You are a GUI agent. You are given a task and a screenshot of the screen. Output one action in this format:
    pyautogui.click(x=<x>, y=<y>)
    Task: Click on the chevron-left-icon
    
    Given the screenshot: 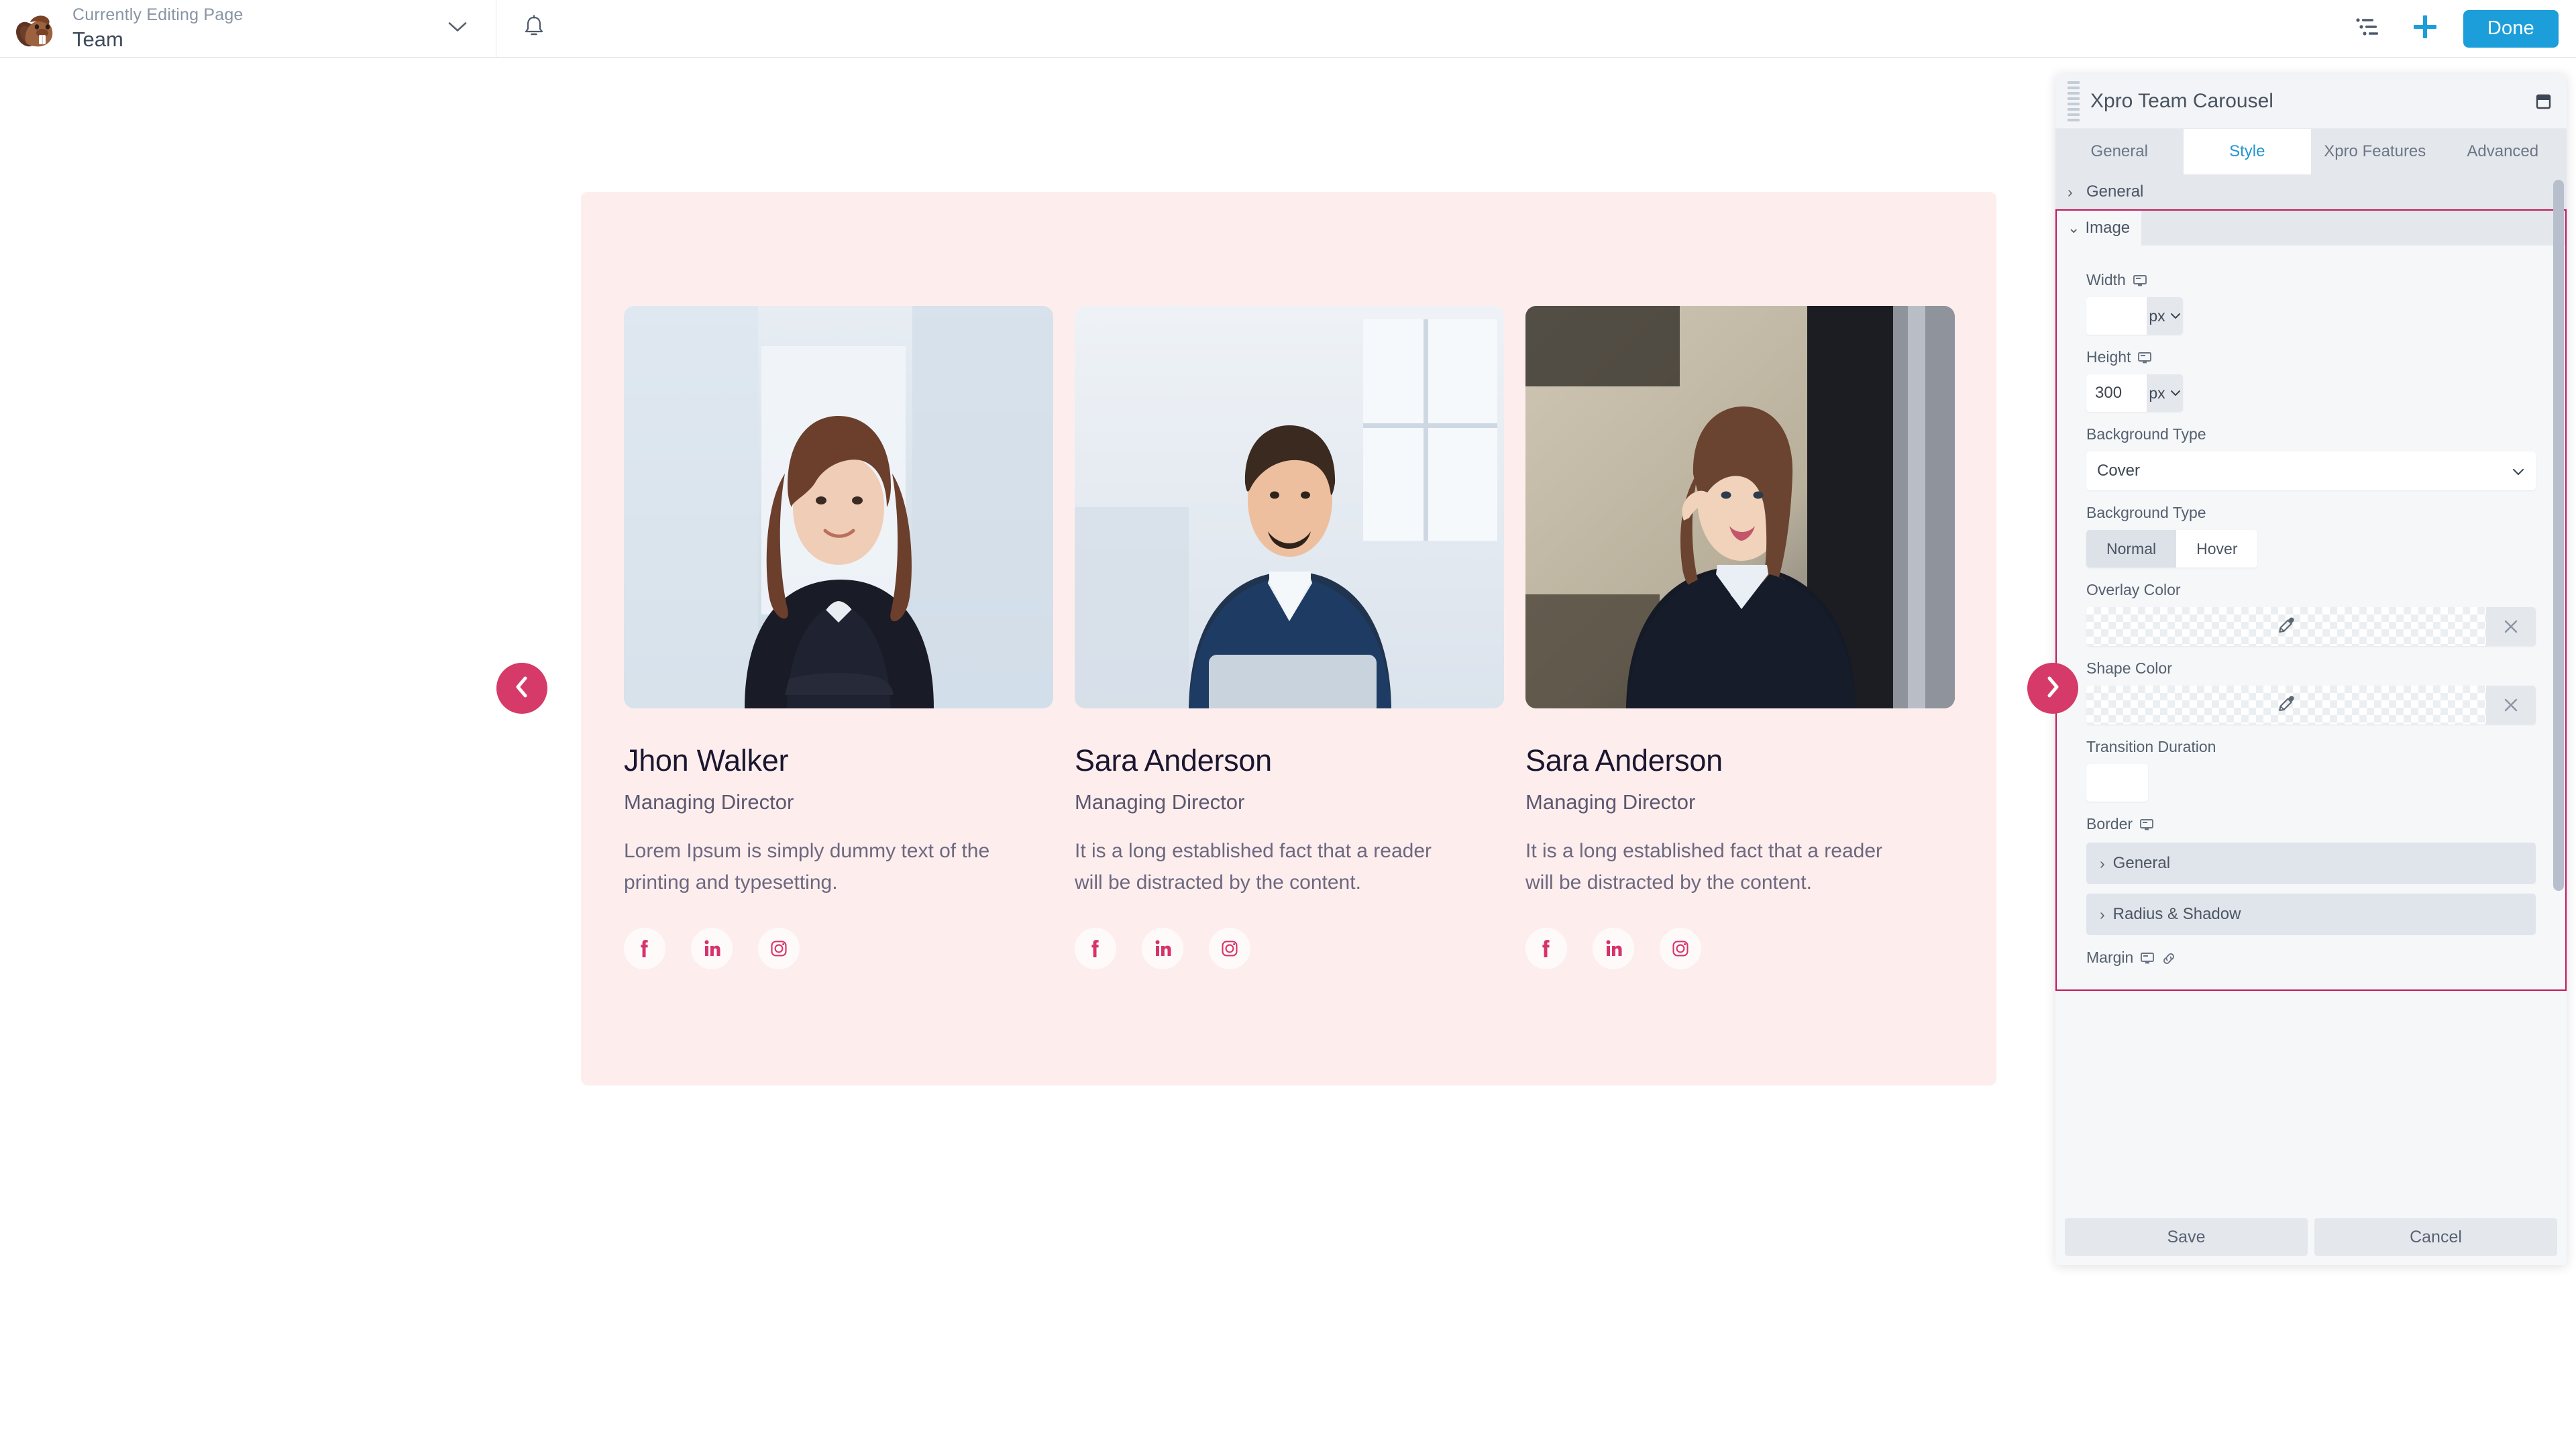 What is the action you would take?
    pyautogui.click(x=522, y=689)
    